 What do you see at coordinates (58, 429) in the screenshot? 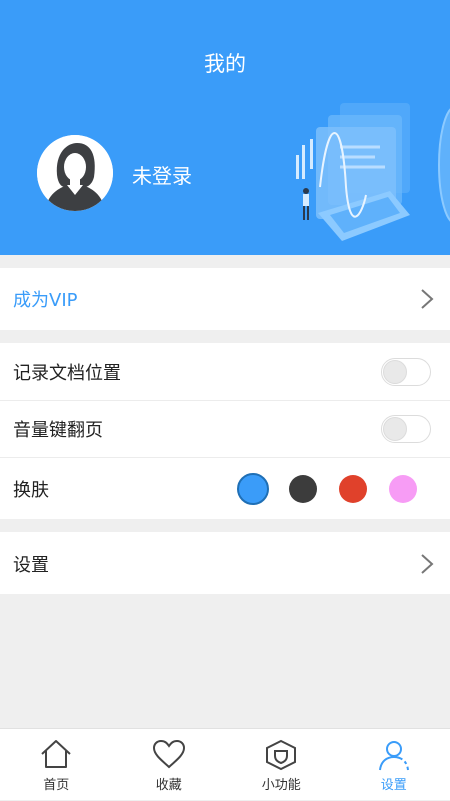
I see `volume-key-page-label: 音量键翻页` at bounding box center [58, 429].